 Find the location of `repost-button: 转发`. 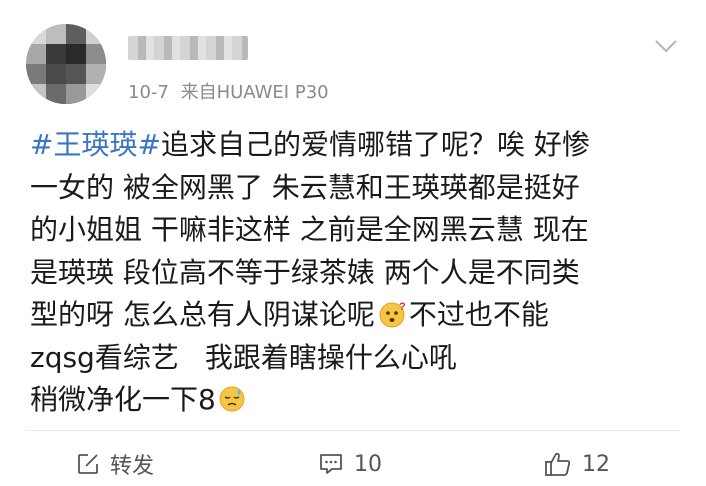

repost-button: 转发 is located at coordinates (115, 464).